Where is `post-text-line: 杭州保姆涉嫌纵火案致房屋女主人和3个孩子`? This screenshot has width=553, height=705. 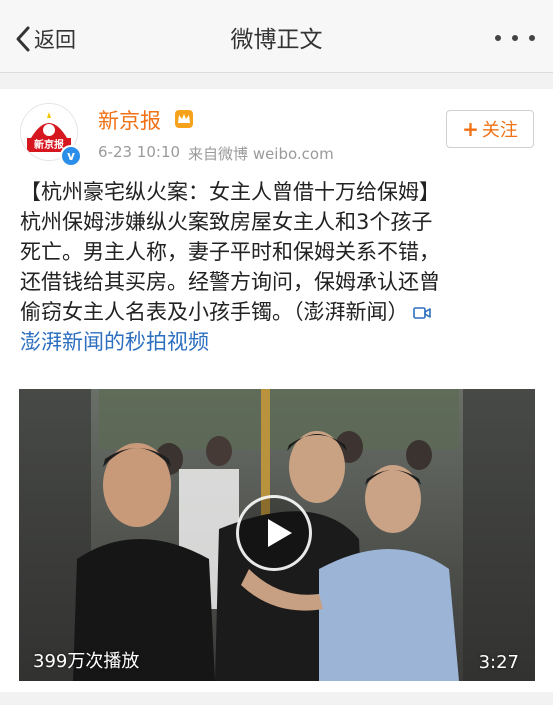
post-text-line: 杭州保姆涉嫌纵火案致房屋女主人和3个孩子 is located at coordinates (226, 222).